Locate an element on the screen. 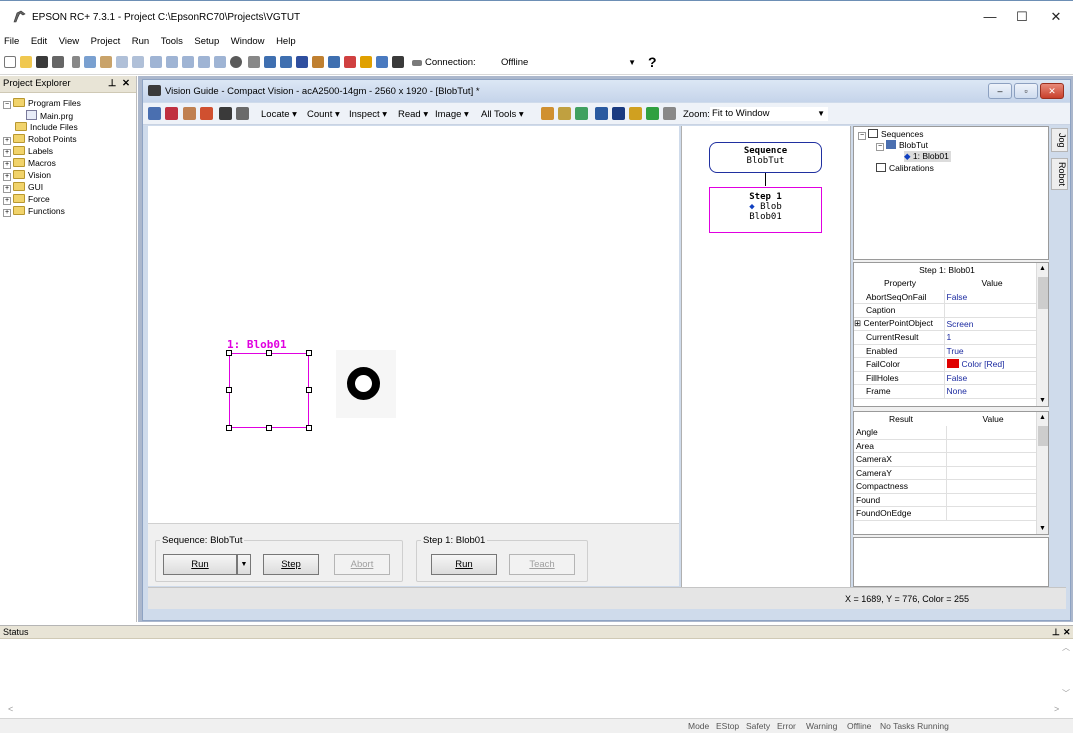  error-log-icon is located at coordinates (350, 62).